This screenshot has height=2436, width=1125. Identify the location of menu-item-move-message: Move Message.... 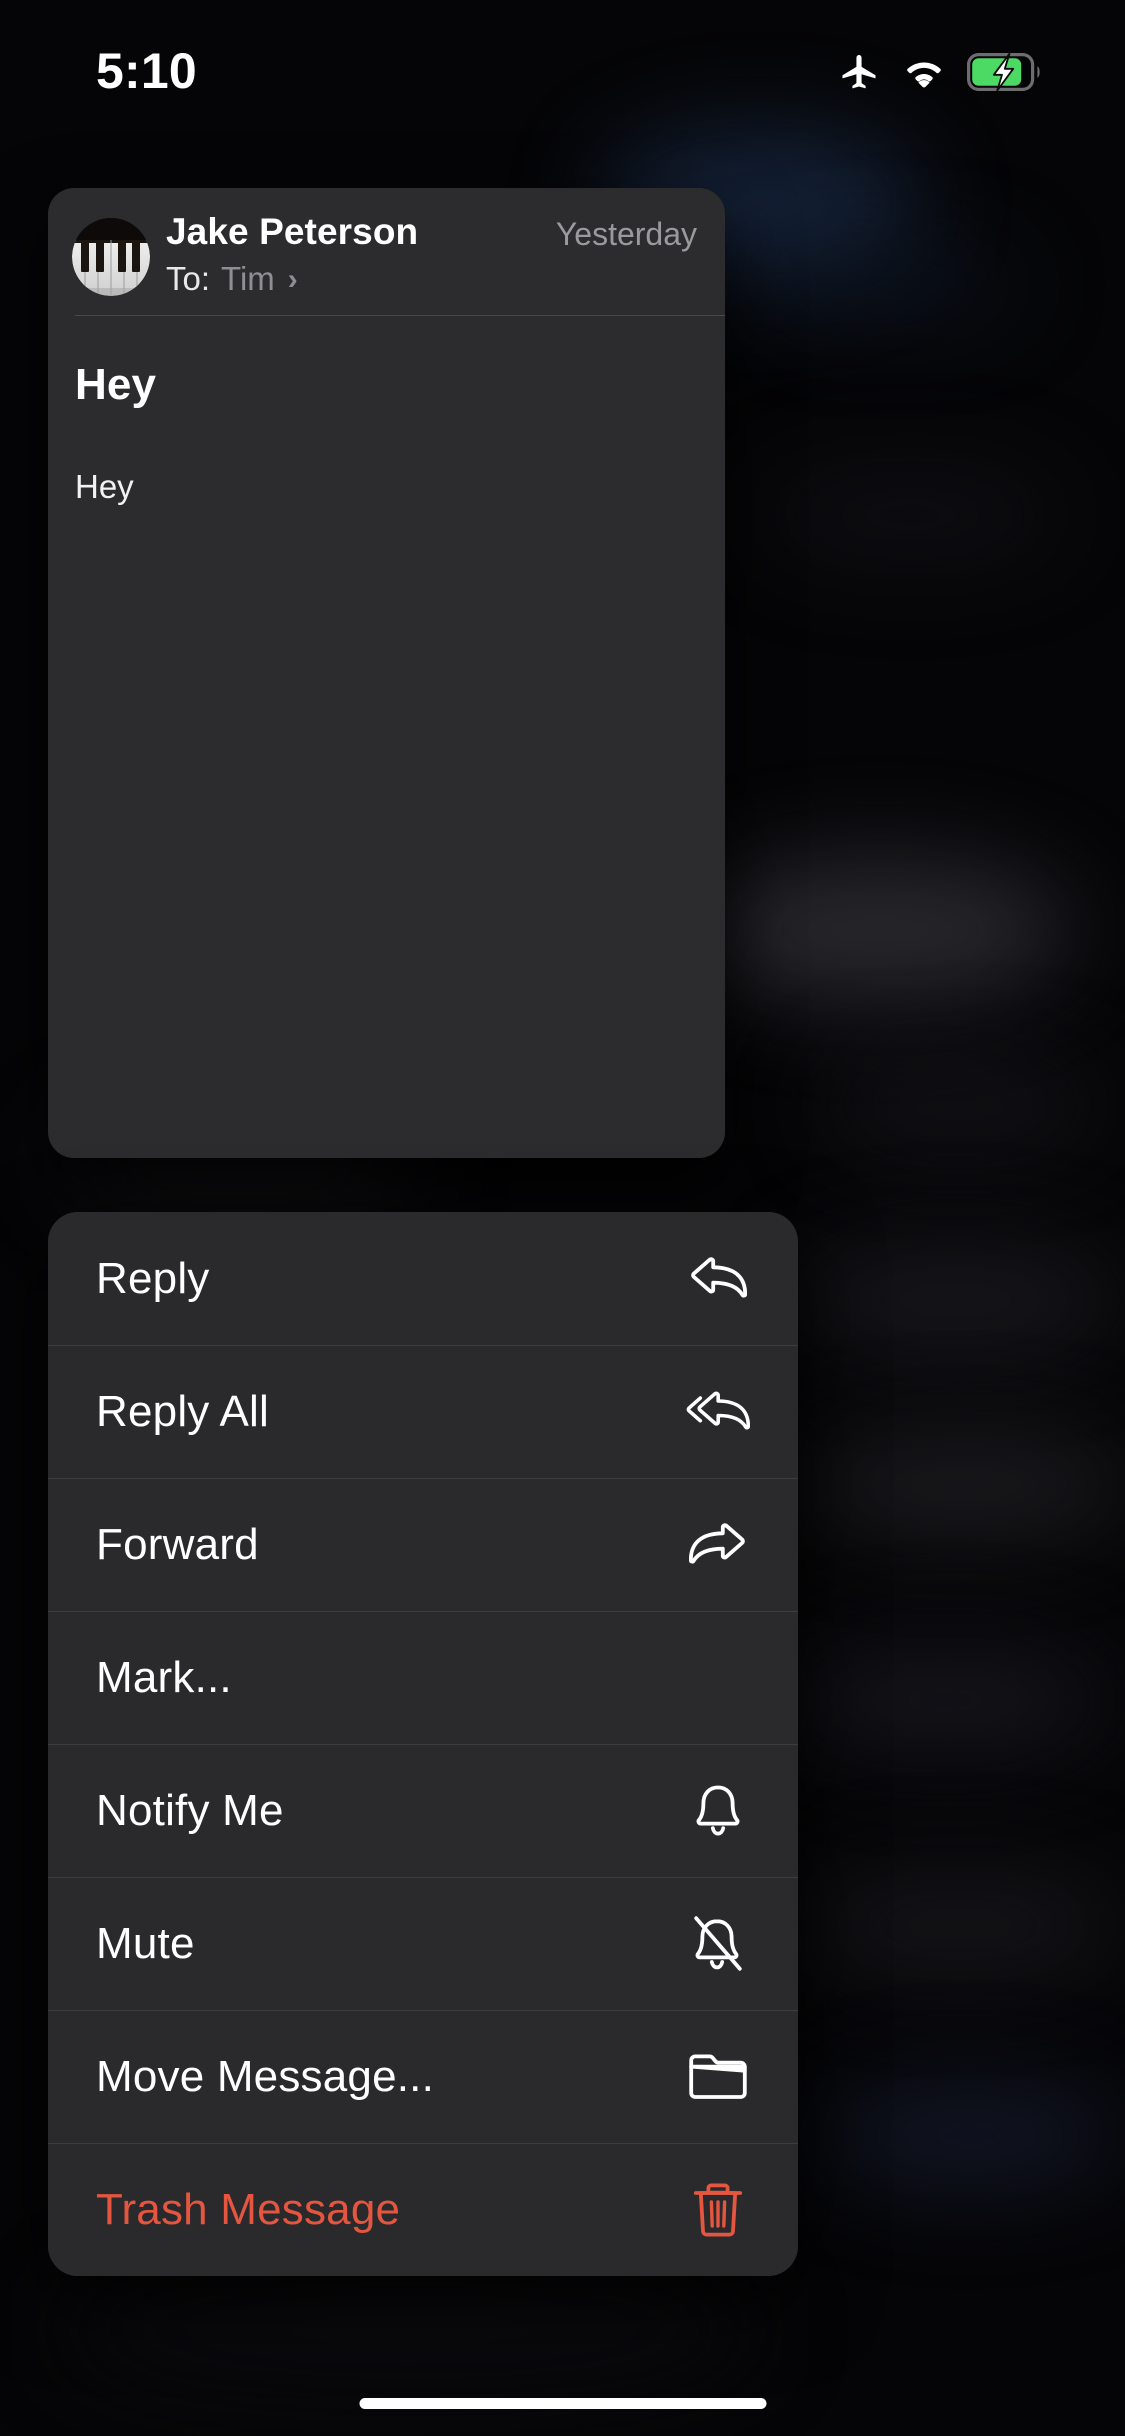
(423, 2076).